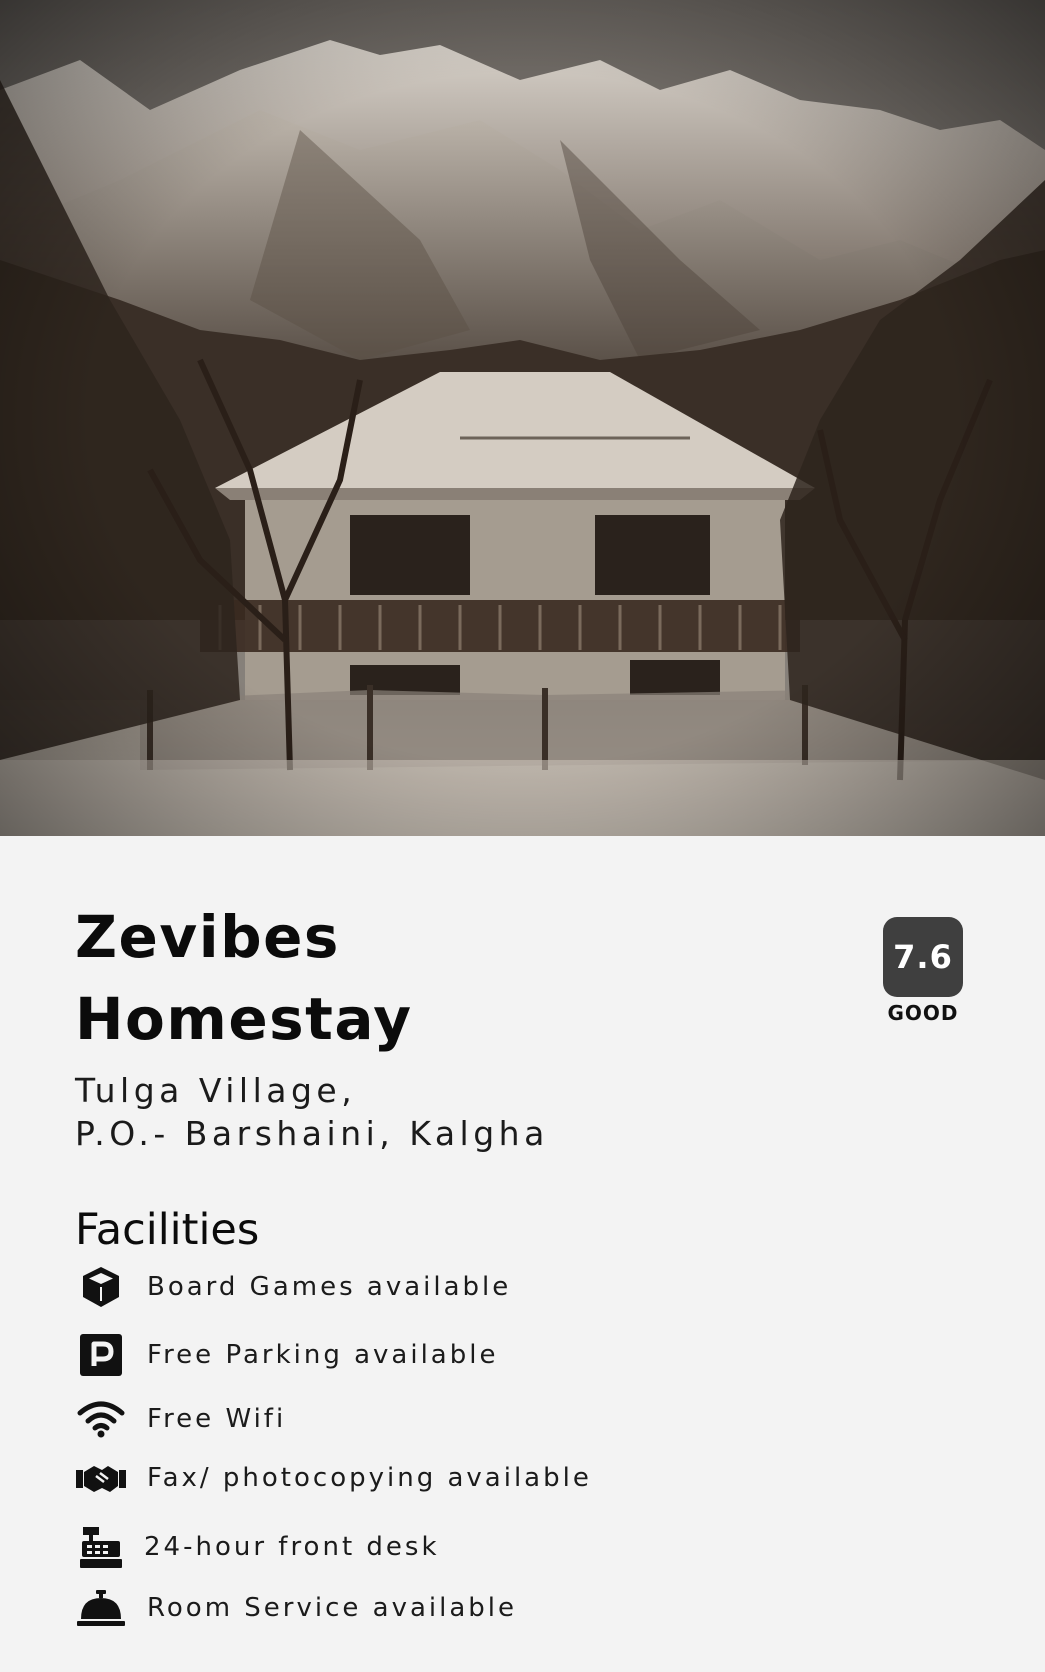  What do you see at coordinates (101, 1547) in the screenshot?
I see `cash-register-icon` at bounding box center [101, 1547].